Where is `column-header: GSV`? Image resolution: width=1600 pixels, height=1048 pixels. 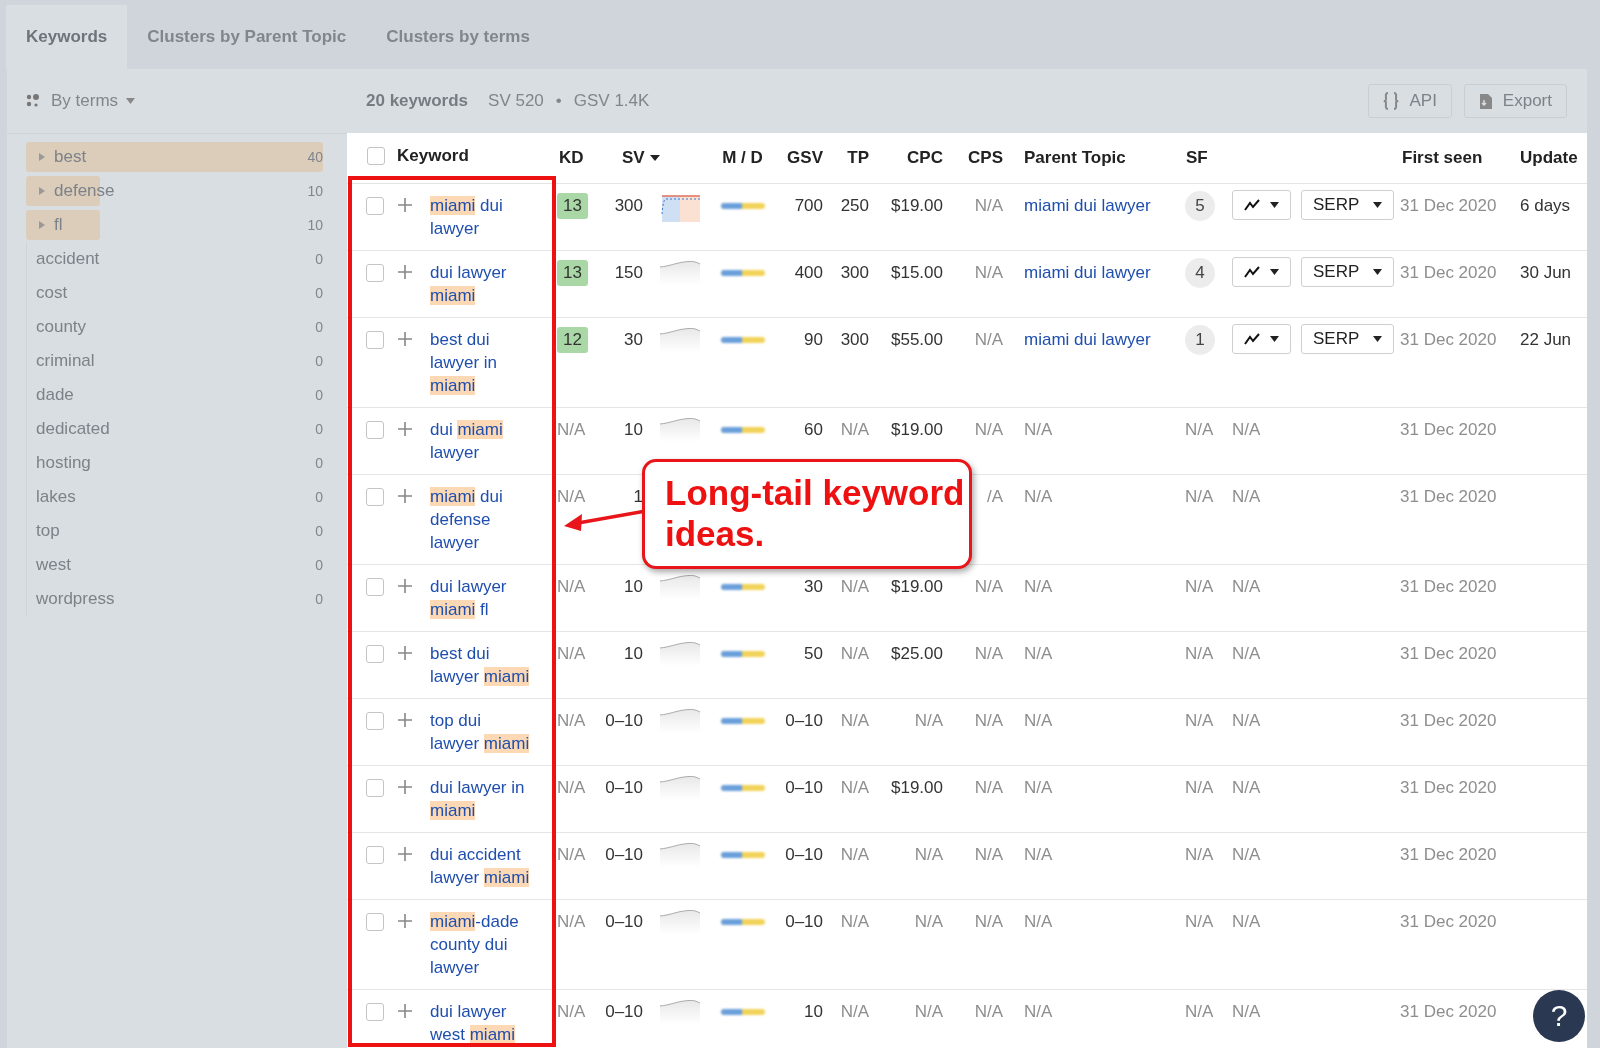 column-header: GSV is located at coordinates (805, 158).